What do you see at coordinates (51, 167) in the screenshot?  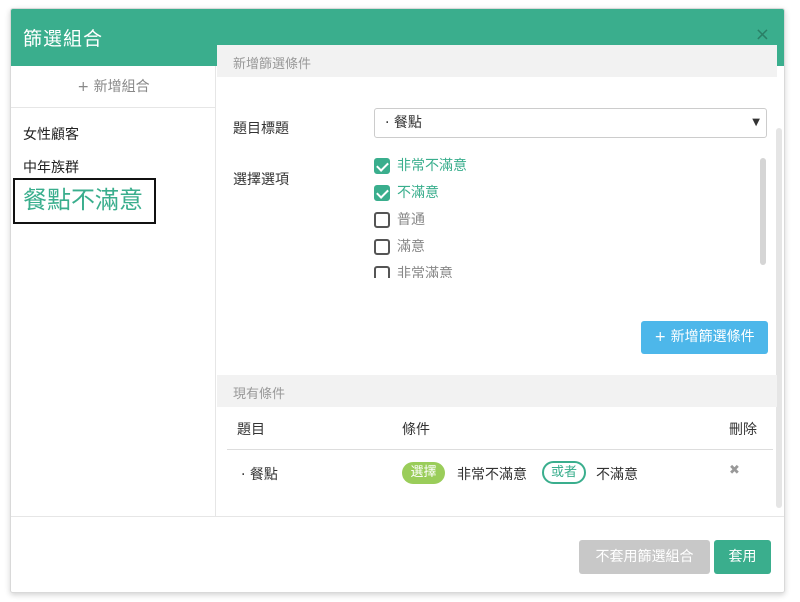 I see `sidebar-item-middle-aged: 中年族群` at bounding box center [51, 167].